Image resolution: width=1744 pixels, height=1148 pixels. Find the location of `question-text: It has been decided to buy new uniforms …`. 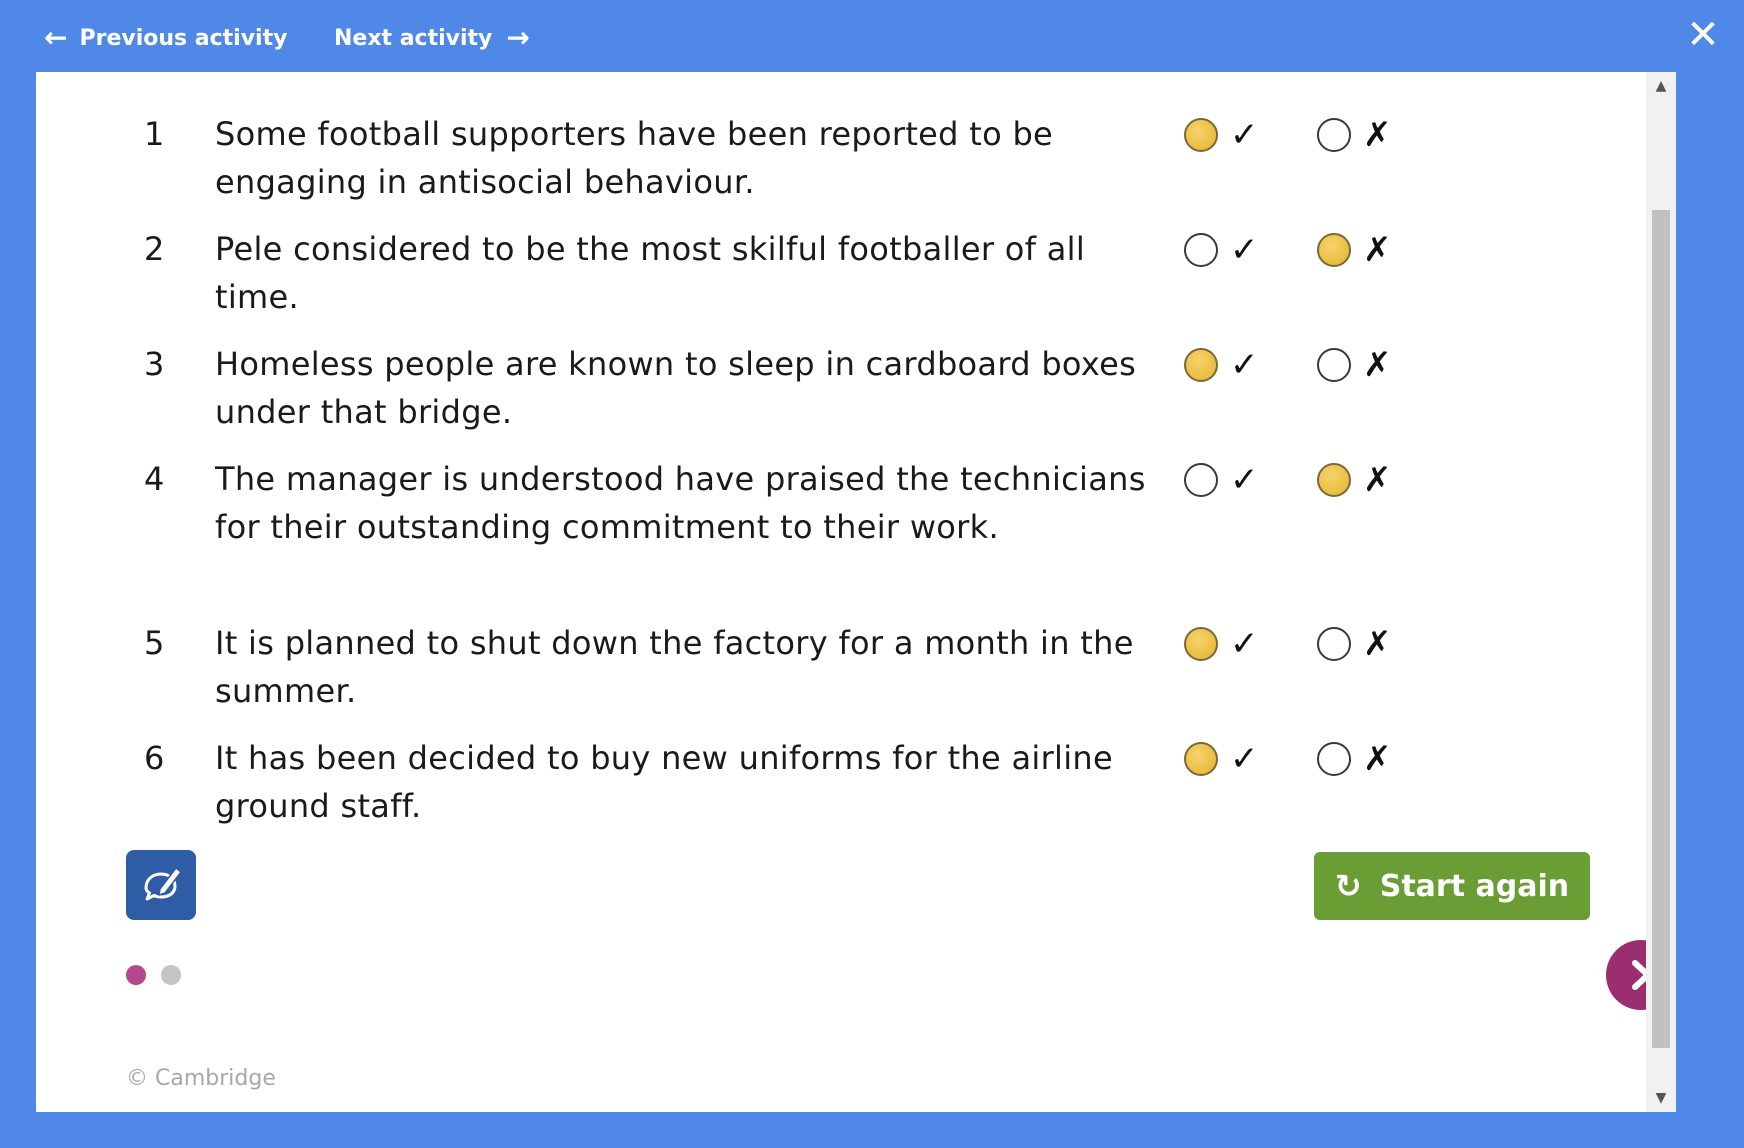

question-text: It has been decided to buy new uniforms … is located at coordinates (664, 782).